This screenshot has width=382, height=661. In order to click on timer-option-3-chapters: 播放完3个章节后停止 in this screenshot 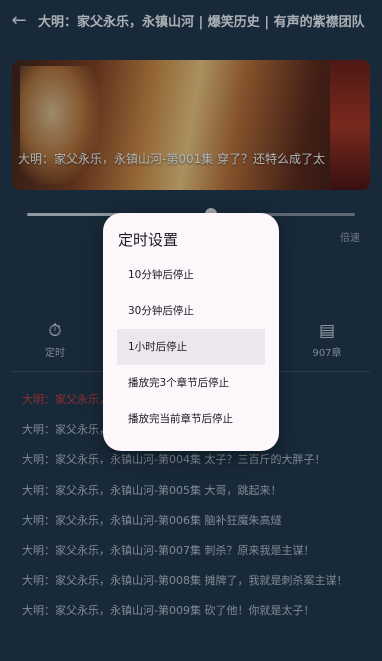, I will do `click(191, 383)`.